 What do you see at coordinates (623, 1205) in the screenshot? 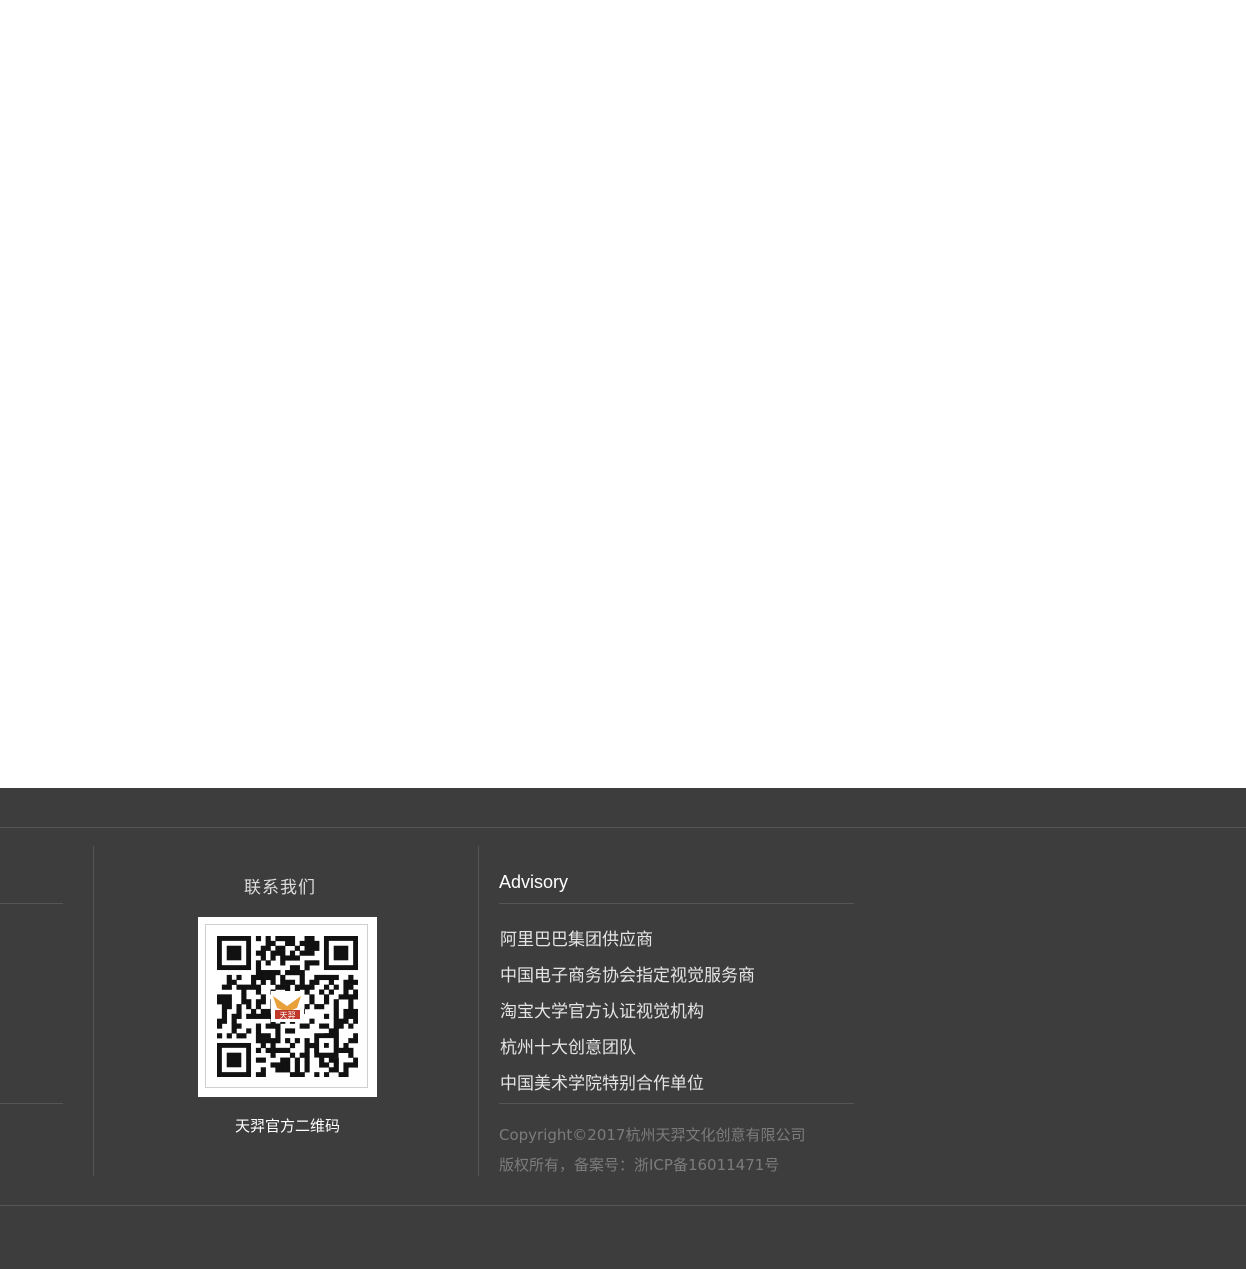
I see `footer-bottom-divider` at bounding box center [623, 1205].